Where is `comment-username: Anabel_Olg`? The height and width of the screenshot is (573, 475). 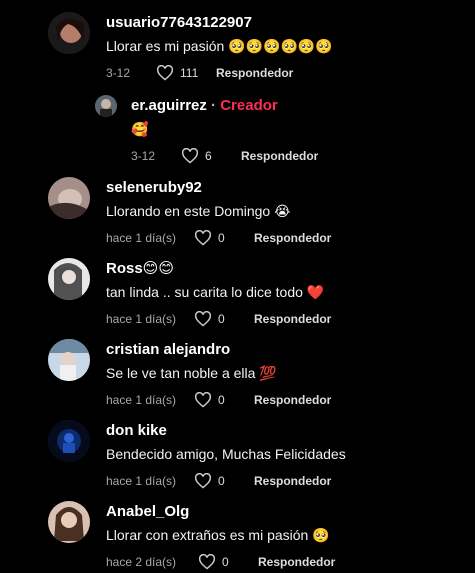
comment-username: Anabel_Olg is located at coordinates (220, 512).